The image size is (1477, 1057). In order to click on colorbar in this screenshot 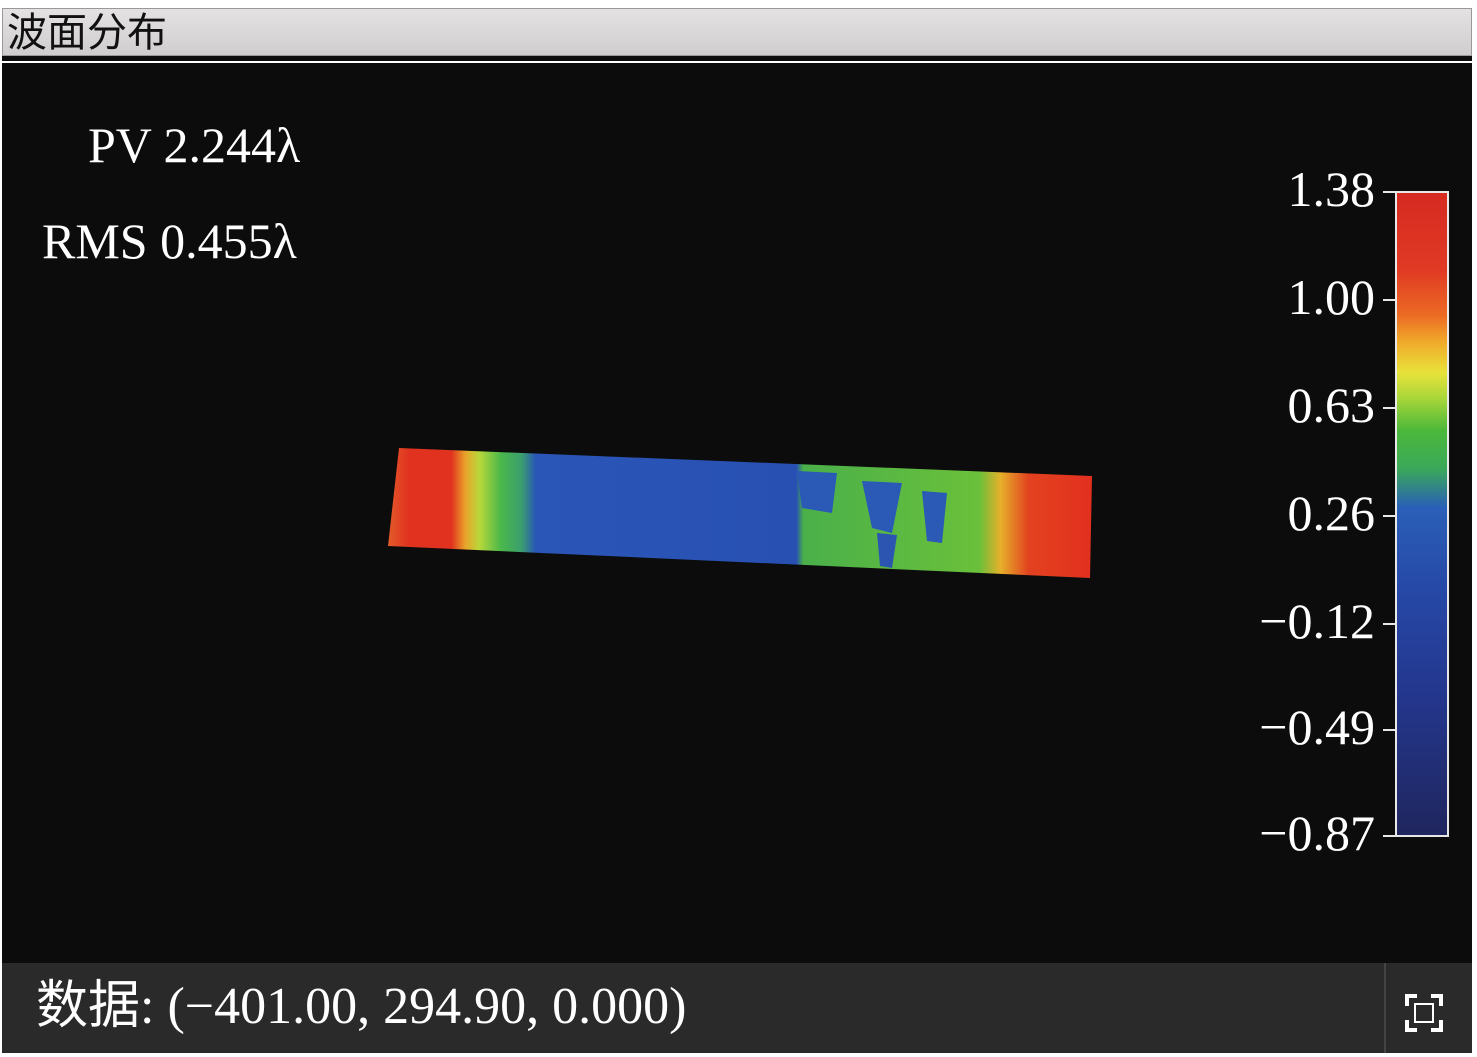, I will do `click(1422, 514)`.